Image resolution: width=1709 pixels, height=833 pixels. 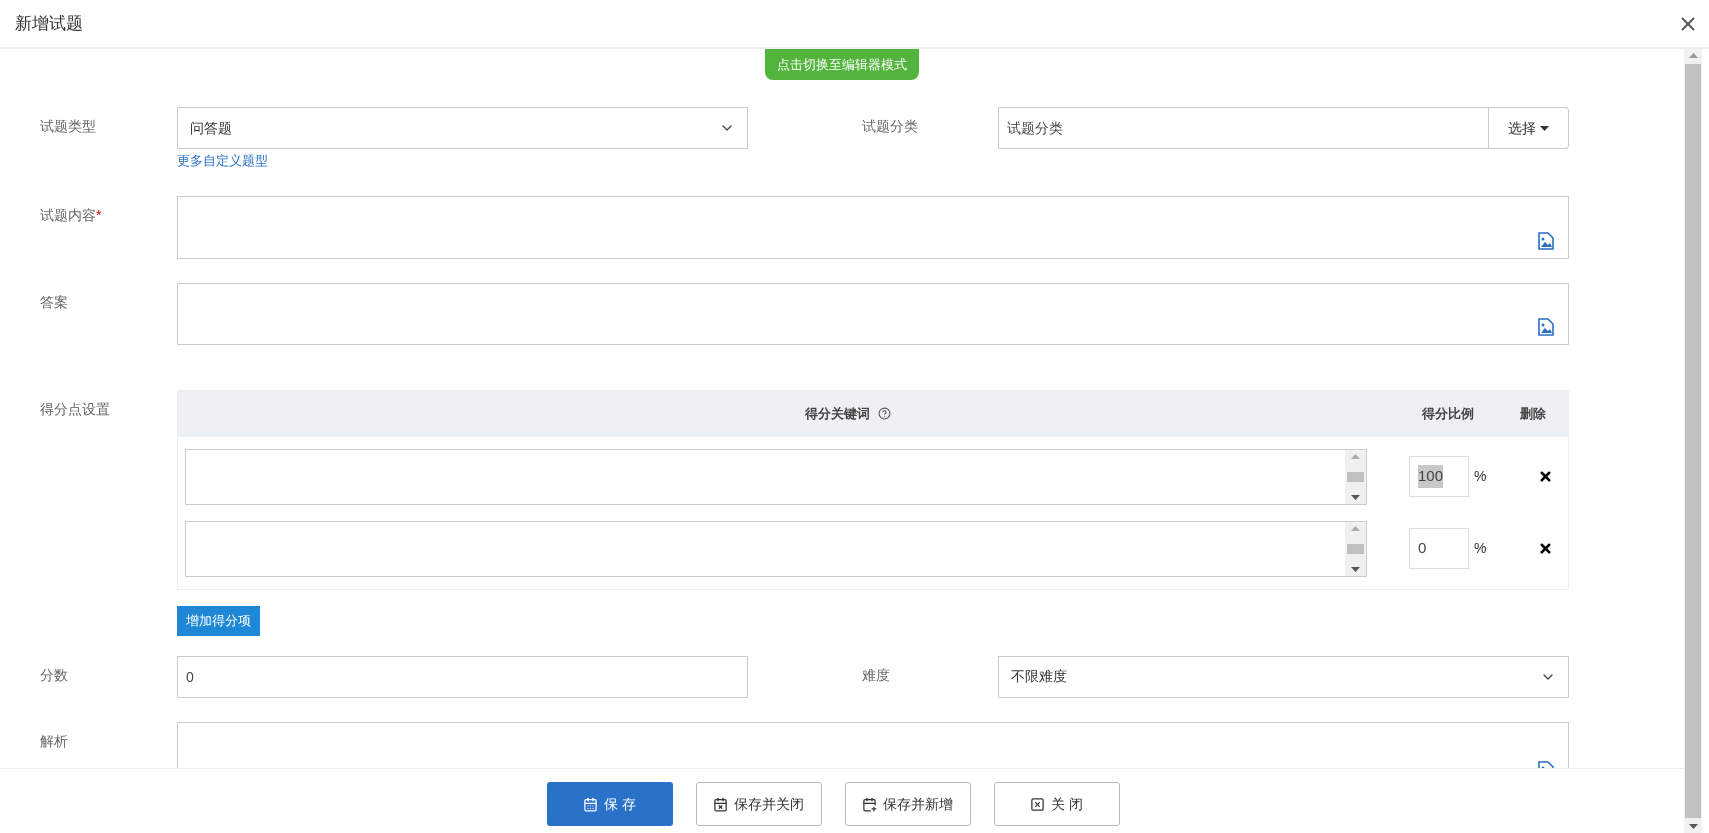 What do you see at coordinates (462, 676) in the screenshot?
I see `score-input: 0` at bounding box center [462, 676].